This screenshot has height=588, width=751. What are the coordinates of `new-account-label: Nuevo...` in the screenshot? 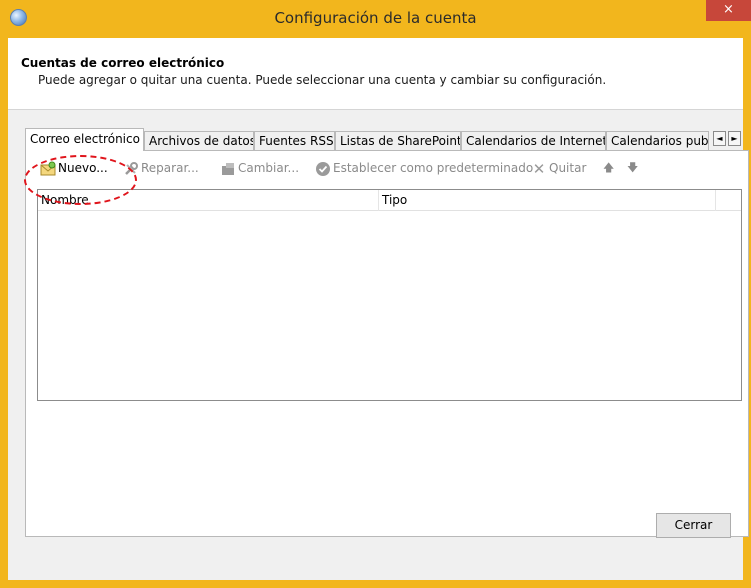 It's located at (83, 168).